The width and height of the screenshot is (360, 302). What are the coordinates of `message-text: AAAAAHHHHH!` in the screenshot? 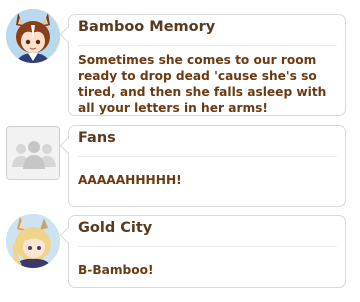 It's located at (130, 180).